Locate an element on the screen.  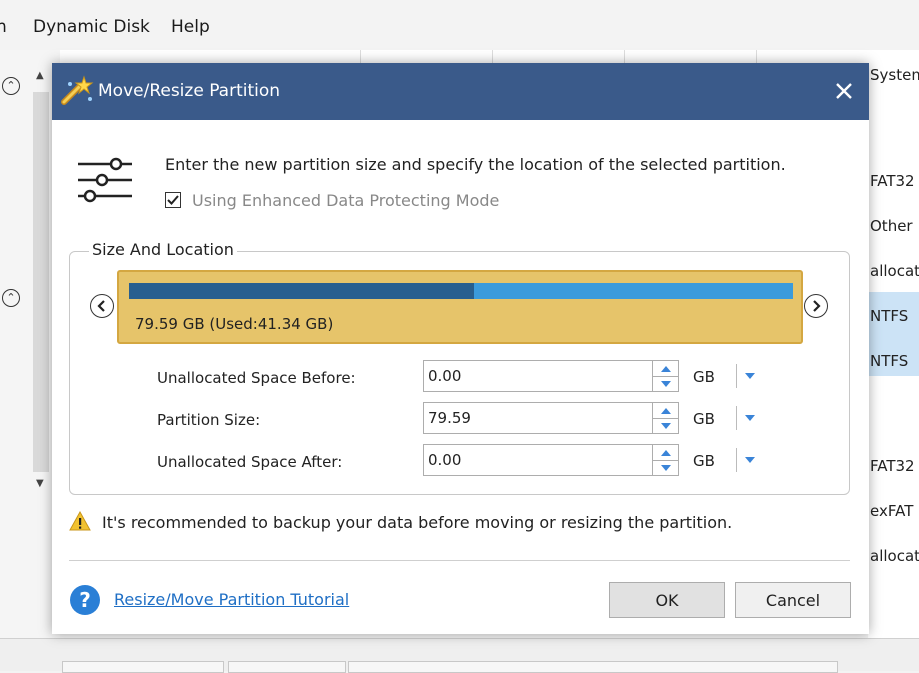
partition-size-field-label: Partition Size: is located at coordinates (209, 420).